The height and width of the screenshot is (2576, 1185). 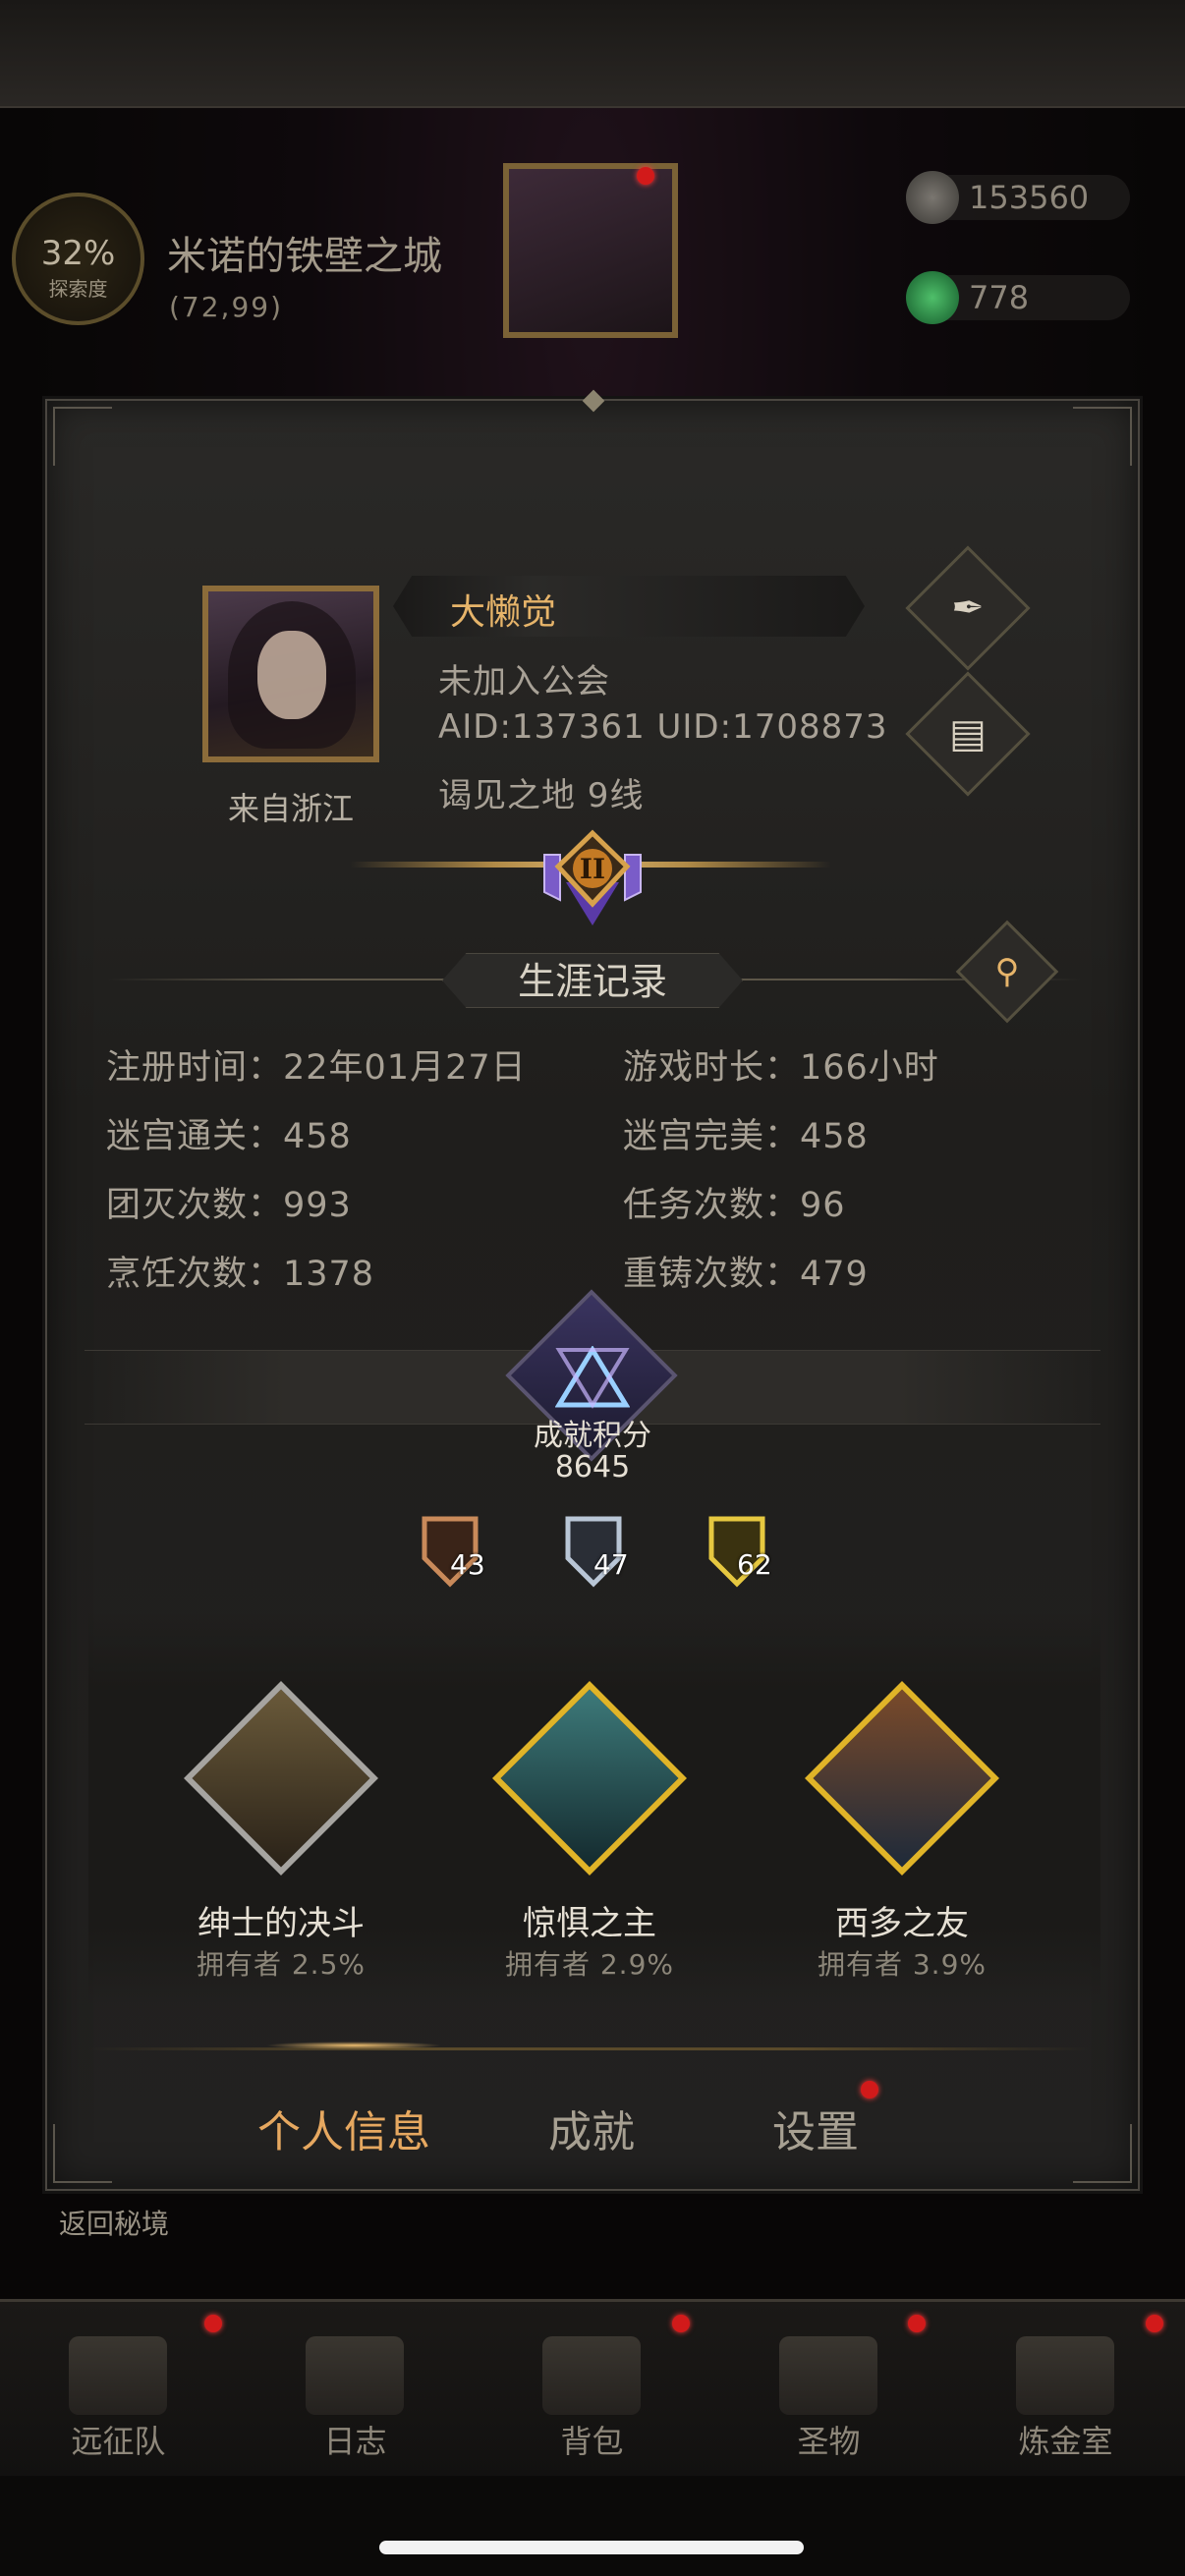 What do you see at coordinates (968, 608) in the screenshot?
I see `feather-quill-icon: ✒` at bounding box center [968, 608].